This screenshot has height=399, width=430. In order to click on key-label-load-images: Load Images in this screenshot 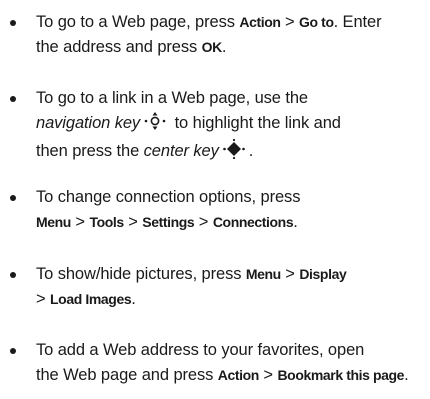, I will do `click(91, 299)`.